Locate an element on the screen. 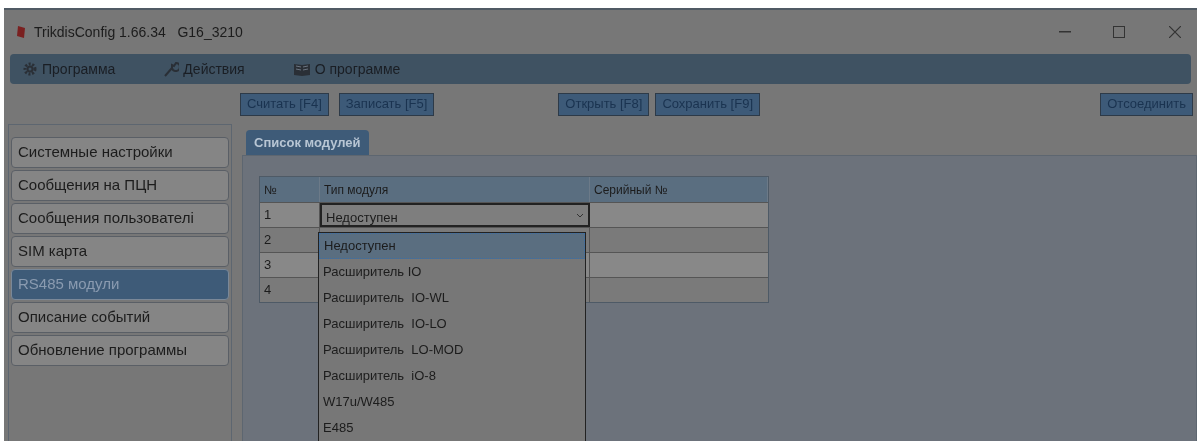 The width and height of the screenshot is (1201, 441). chevron-down-icon is located at coordinates (580, 215).